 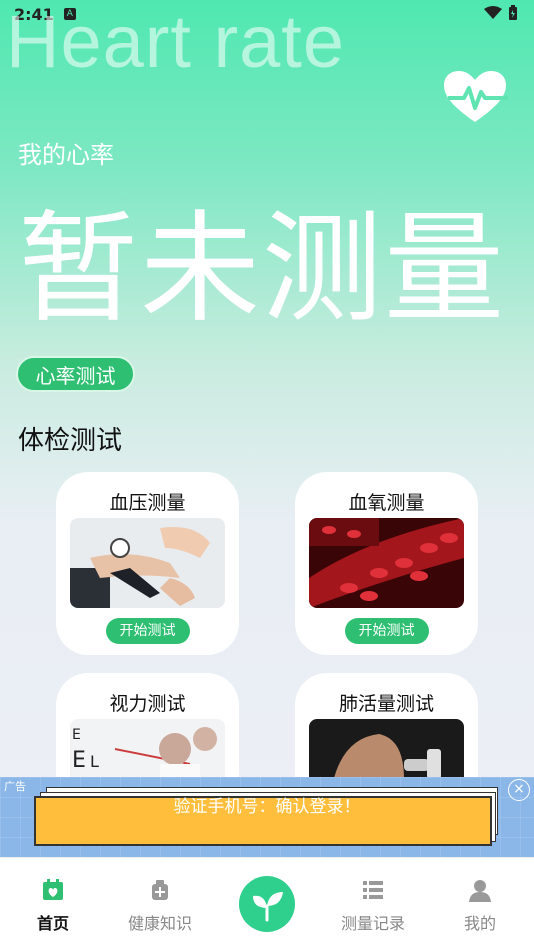 What do you see at coordinates (176, 41) in the screenshot?
I see `header-background-title: Heart rate` at bounding box center [176, 41].